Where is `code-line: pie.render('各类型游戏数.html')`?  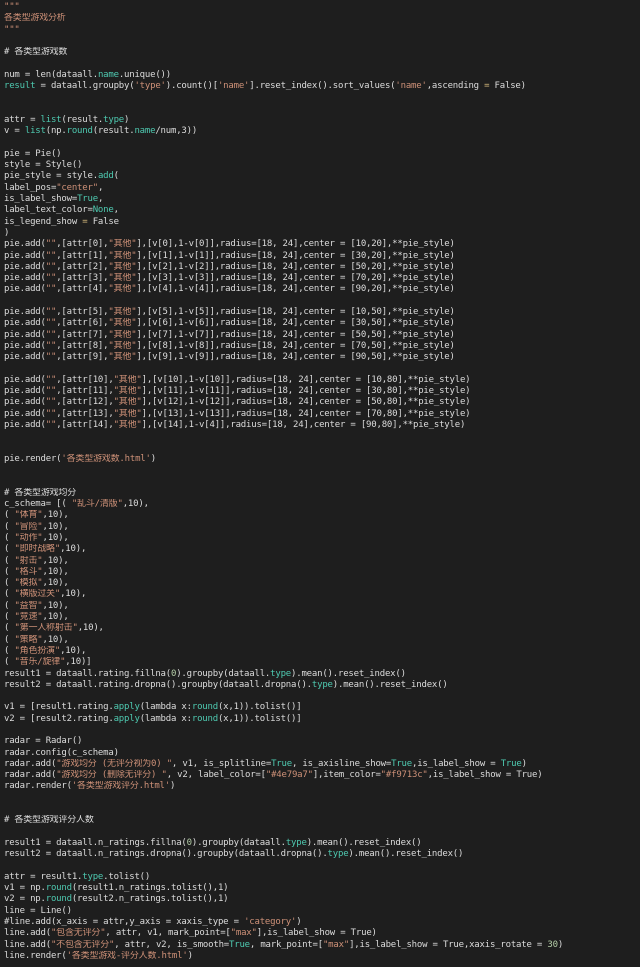
code-line: pie.render('各类型游戏数.html') is located at coordinates (320, 459).